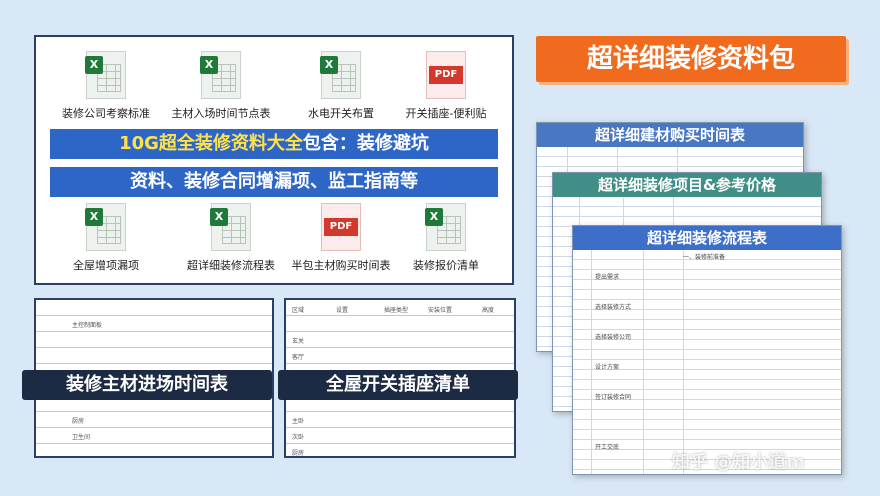  What do you see at coordinates (440, 310) in the screenshot?
I see `table-header: 安装位置` at bounding box center [440, 310].